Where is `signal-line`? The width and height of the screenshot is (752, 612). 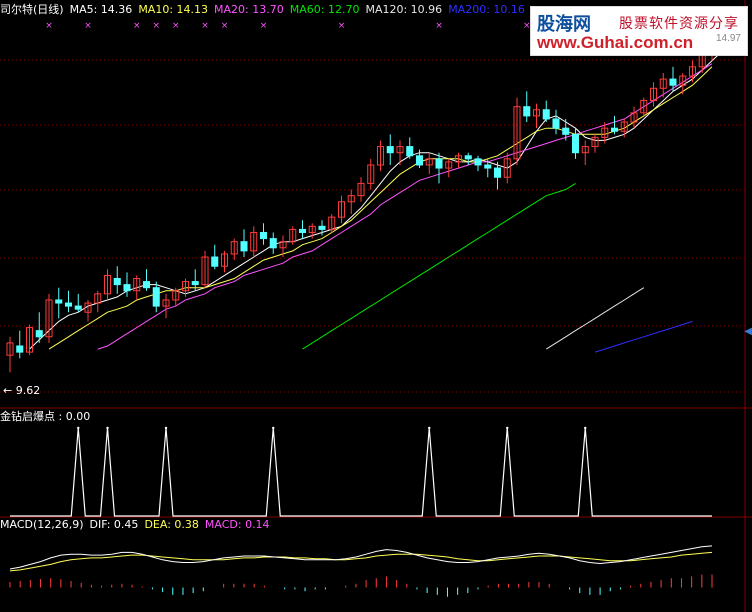 signal-line is located at coordinates (361, 472).